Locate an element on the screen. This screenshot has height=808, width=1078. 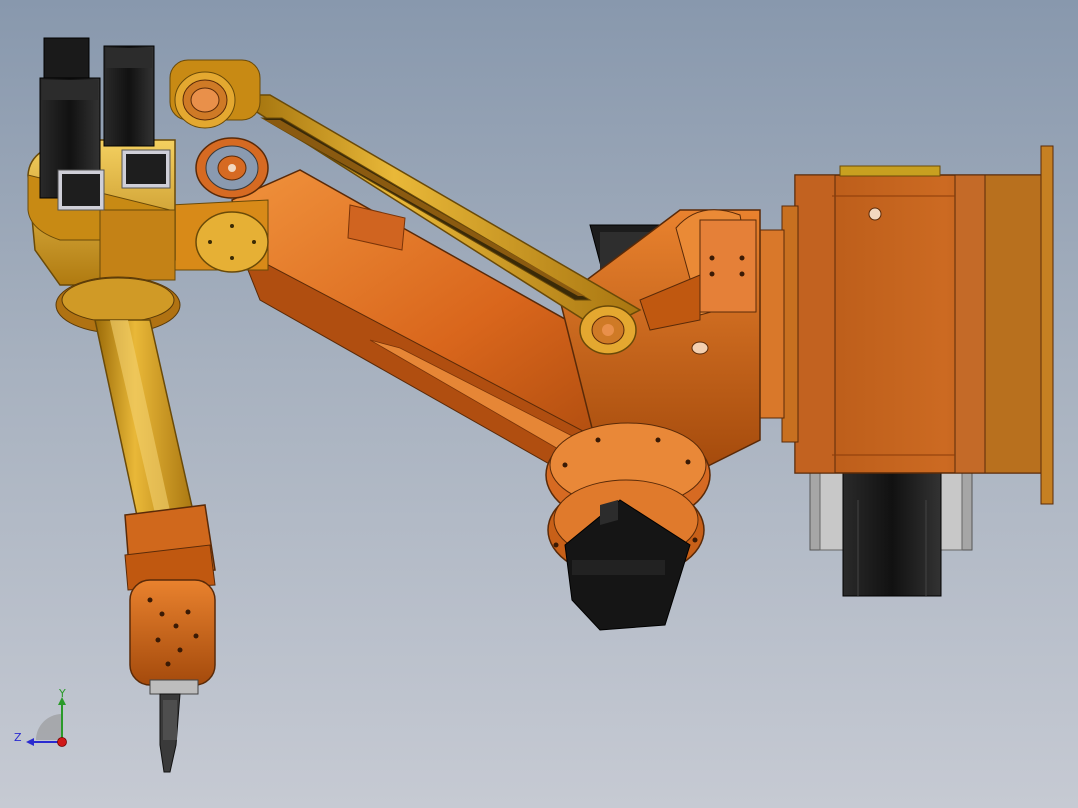
elbow-drive is located at coordinates (628, 526).